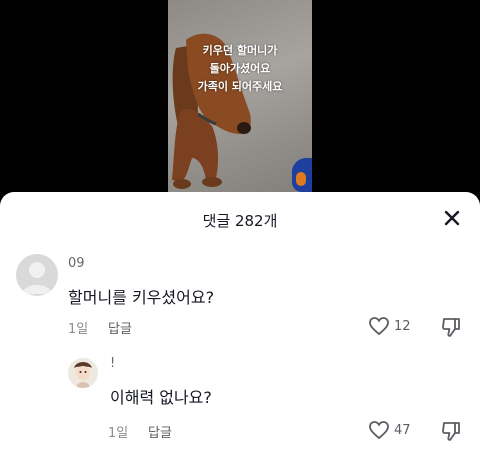  Describe the element at coordinates (240, 221) in the screenshot. I see `comments-title: 댓글 282개` at that location.